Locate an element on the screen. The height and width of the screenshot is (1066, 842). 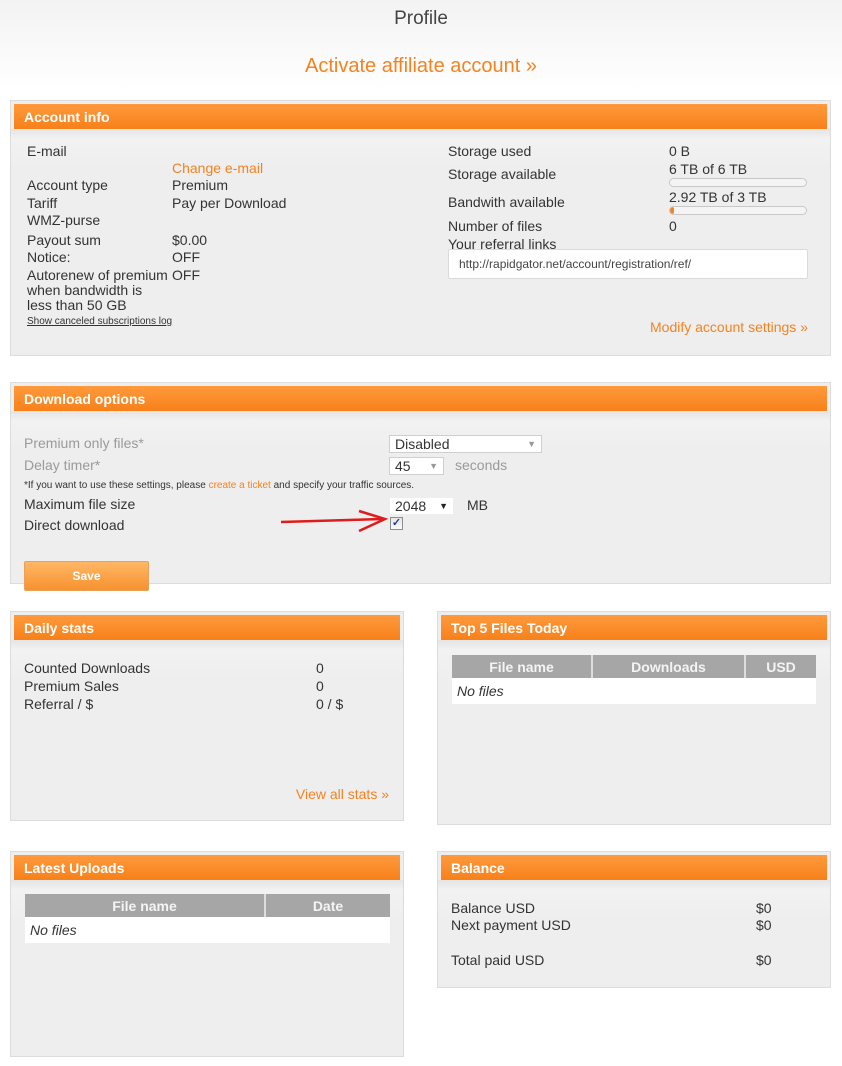
stat-label: Counted Downloads is located at coordinates (87, 668).